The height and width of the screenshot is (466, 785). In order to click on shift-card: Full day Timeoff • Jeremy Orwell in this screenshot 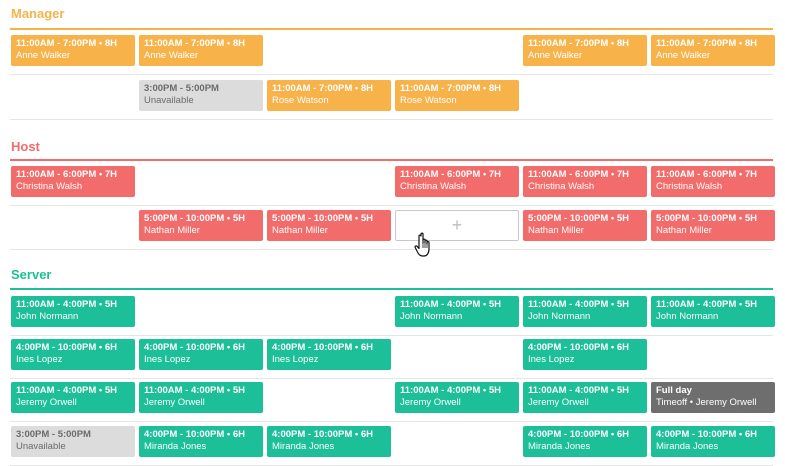, I will do `click(713, 397)`.